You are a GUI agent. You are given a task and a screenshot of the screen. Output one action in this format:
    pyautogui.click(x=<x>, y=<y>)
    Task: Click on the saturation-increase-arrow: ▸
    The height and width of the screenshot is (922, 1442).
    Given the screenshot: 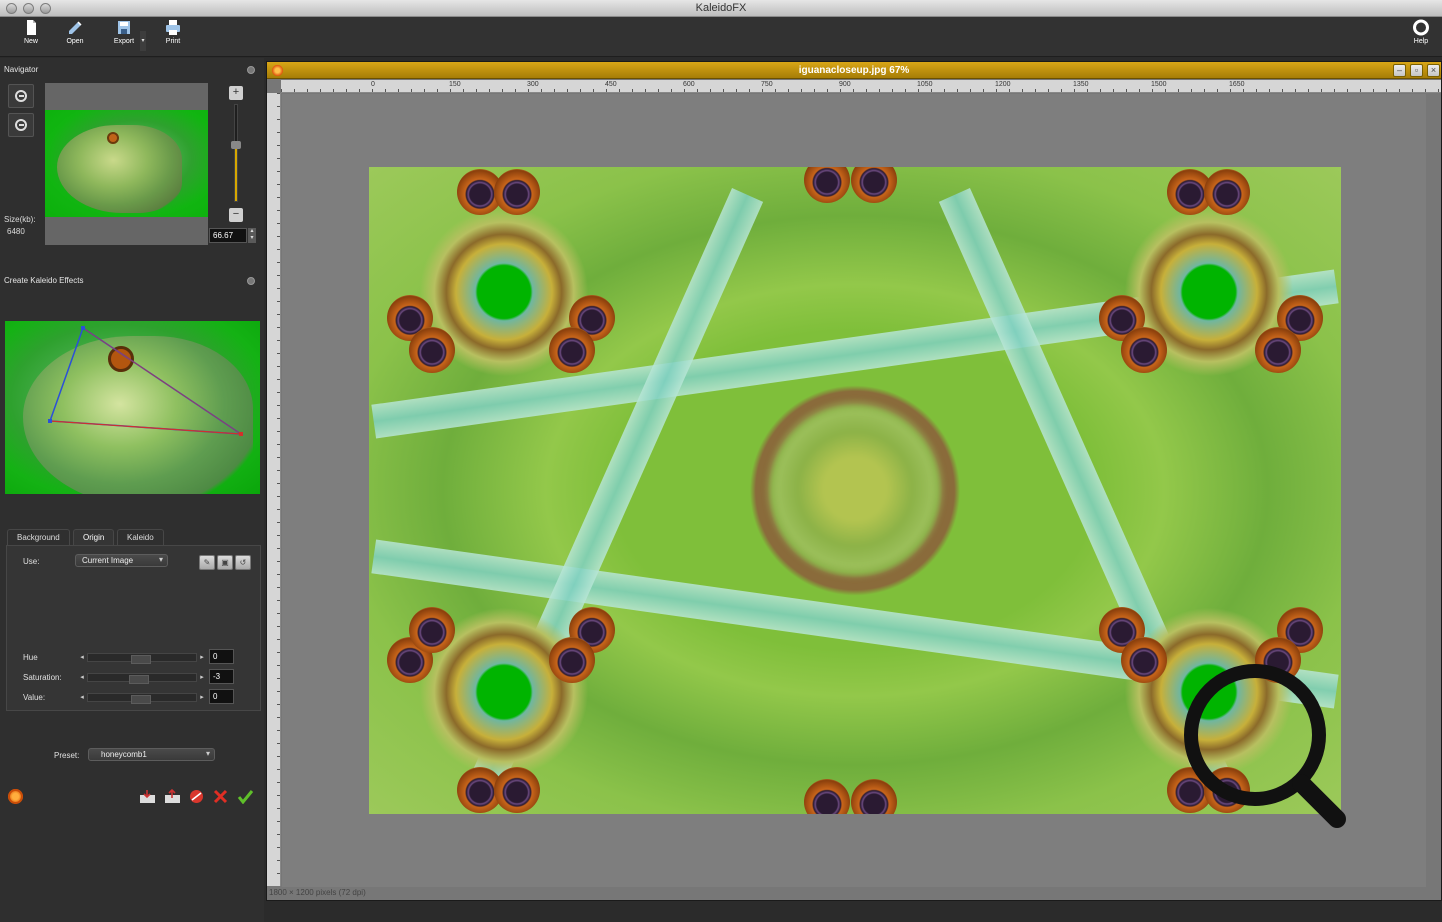 What is the action you would take?
    pyautogui.click(x=202, y=677)
    